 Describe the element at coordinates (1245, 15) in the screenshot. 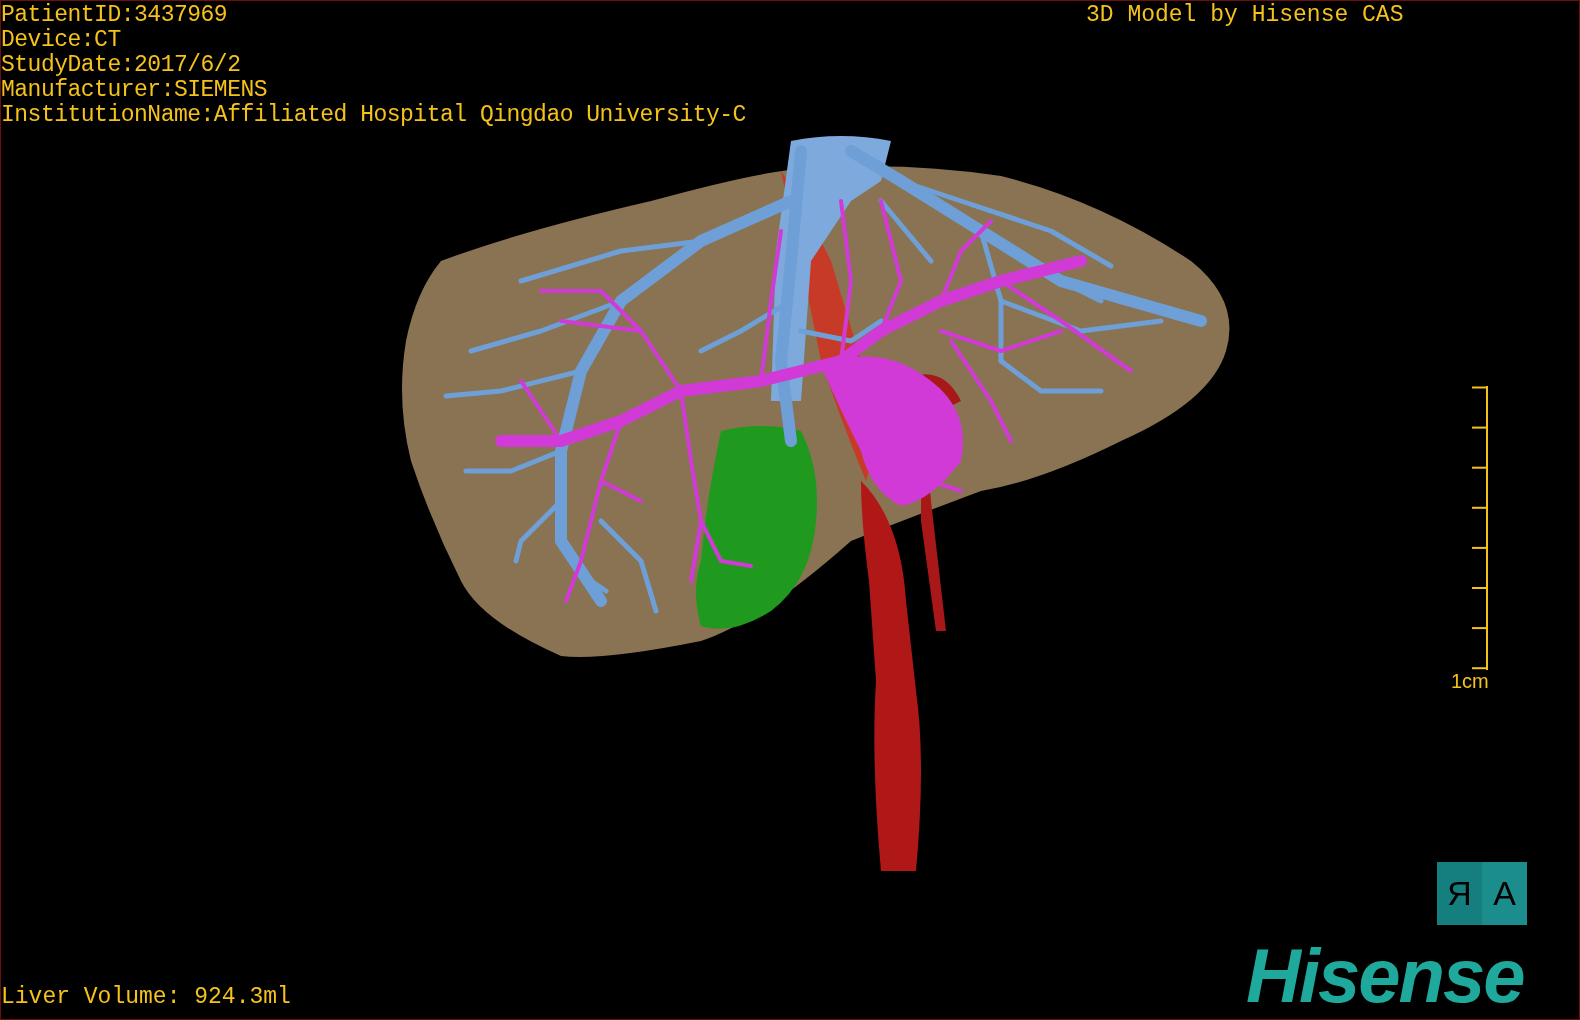

I see `model-credit: 3D Model by Hisense CAS` at that location.